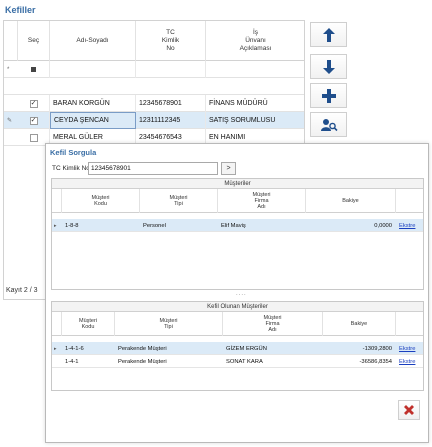 The height and width of the screenshot is (447, 432). Describe the element at coordinates (73, 152) in the screenshot. I see `dialog-title: Kefil Sorgula` at that location.